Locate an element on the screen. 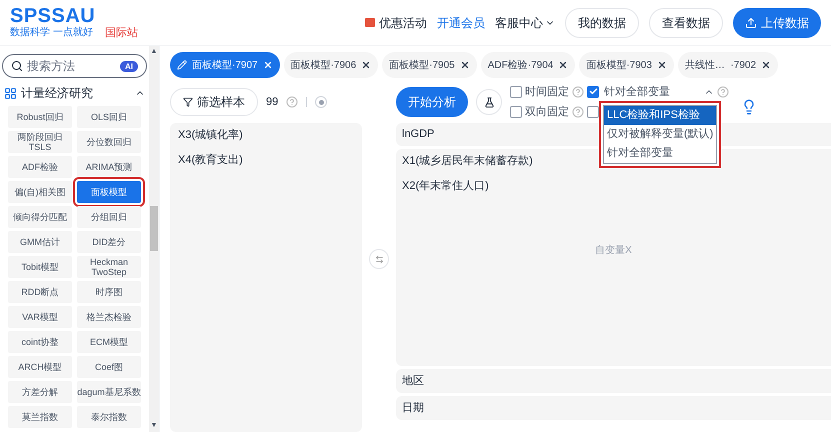  method-button: 方差分解 is located at coordinates (40, 392).